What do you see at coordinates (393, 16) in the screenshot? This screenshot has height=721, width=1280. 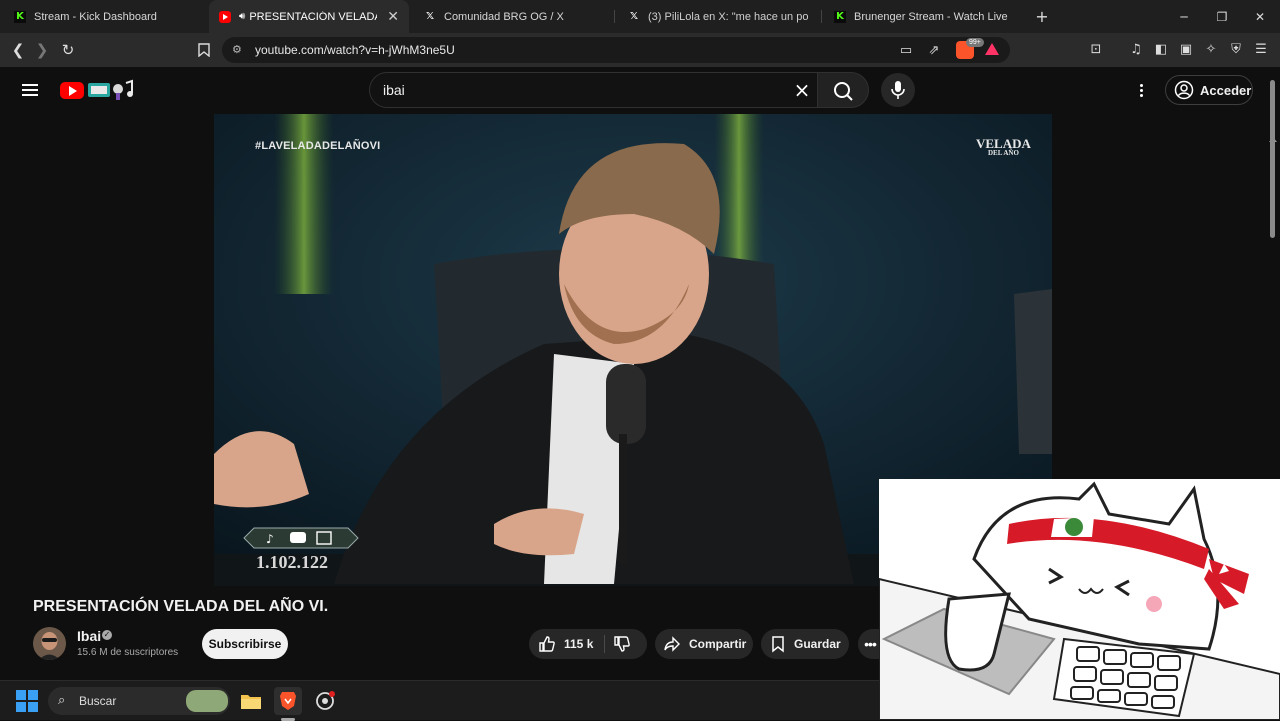 I see `close-tab-icon: ✕` at bounding box center [393, 16].